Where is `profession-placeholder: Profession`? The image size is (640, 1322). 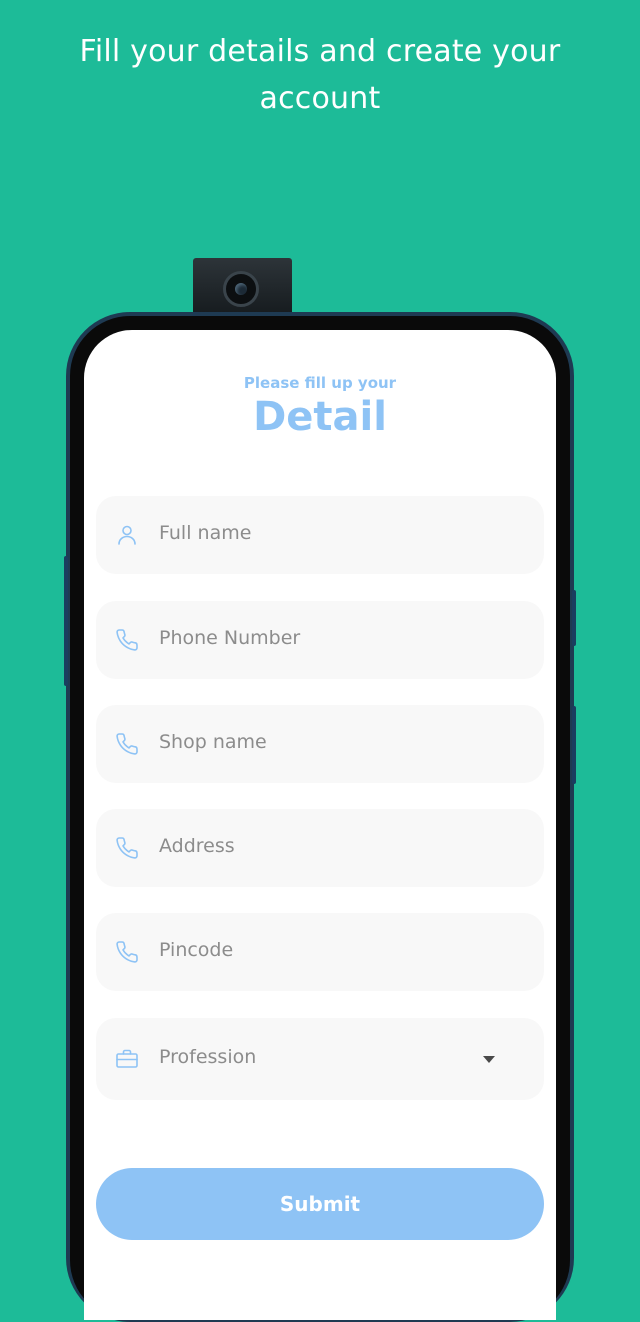 profession-placeholder: Profession is located at coordinates (208, 1057).